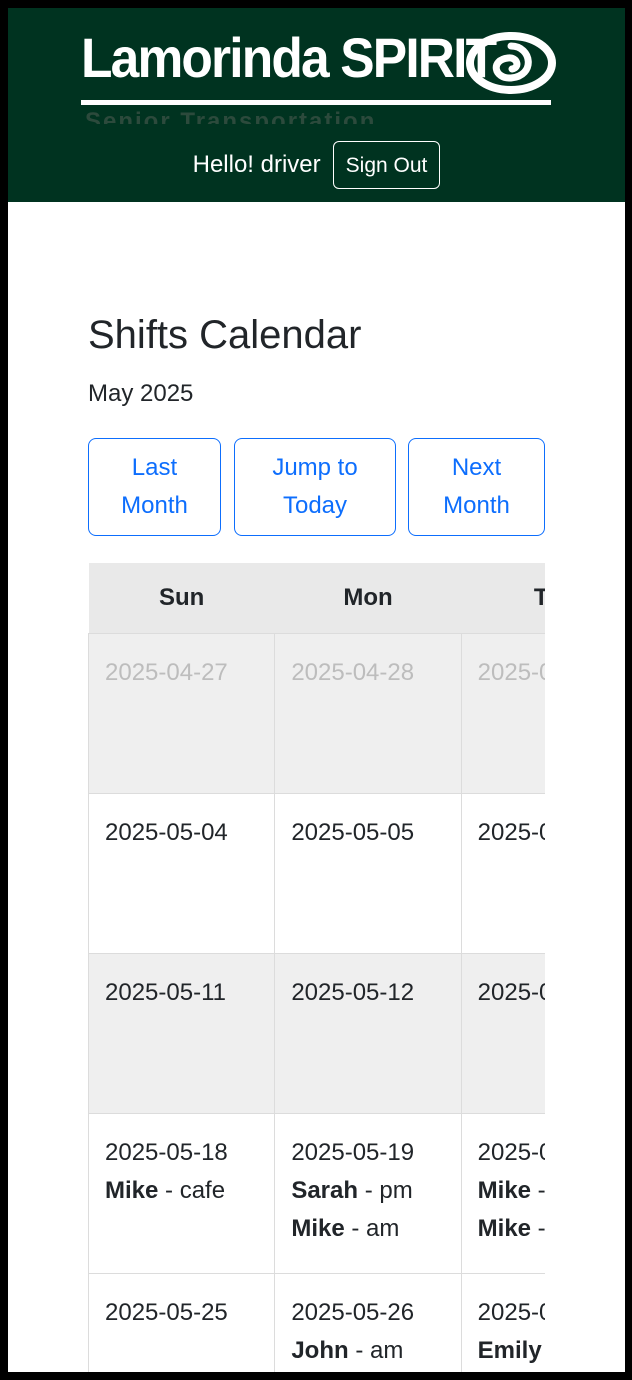 The width and height of the screenshot is (632, 1380). Describe the element at coordinates (320, 1350) in the screenshot. I see `shift-driver-name: John` at that location.